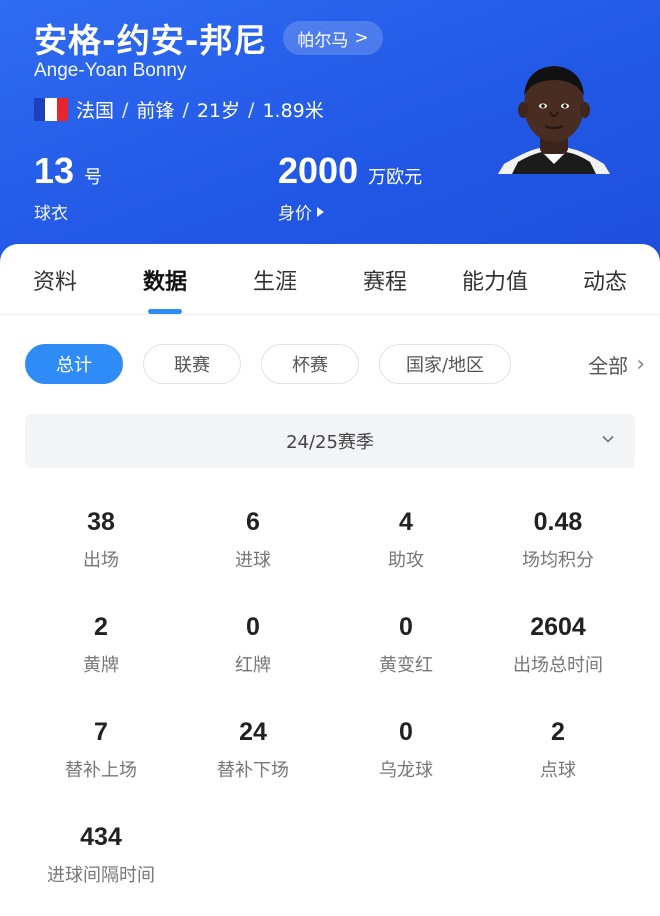 The image size is (660, 916). What do you see at coordinates (330, 314) in the screenshot?
I see `tab-divider` at bounding box center [330, 314].